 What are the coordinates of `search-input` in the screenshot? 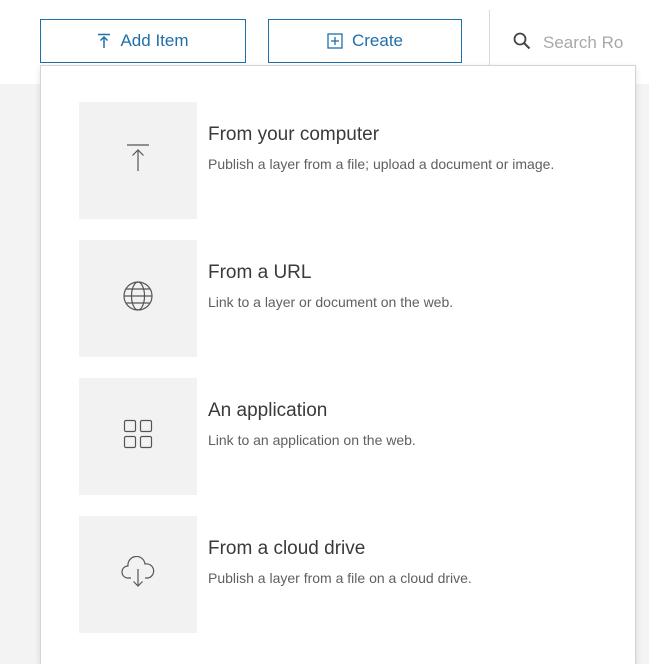 It's located at (596, 43).